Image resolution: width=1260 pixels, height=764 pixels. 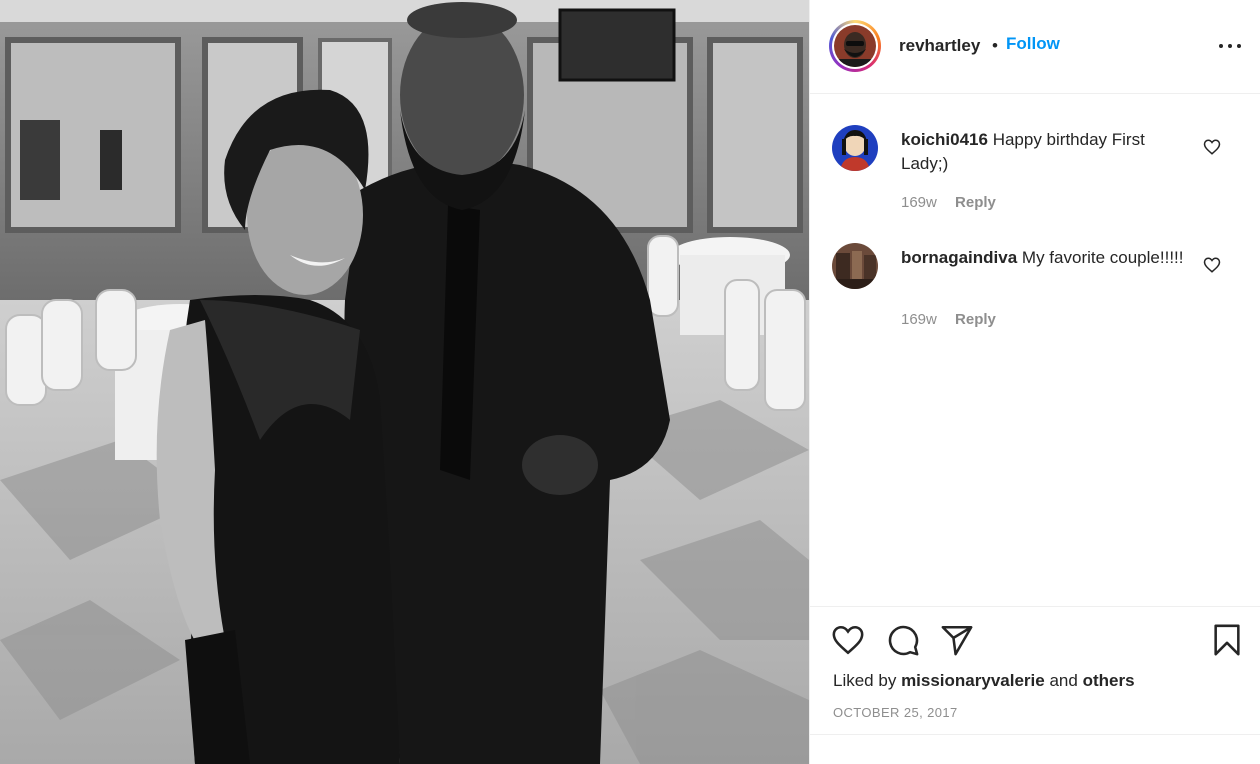 What do you see at coordinates (973, 680) in the screenshot?
I see `likes-user-link: missionaryvalerie` at bounding box center [973, 680].